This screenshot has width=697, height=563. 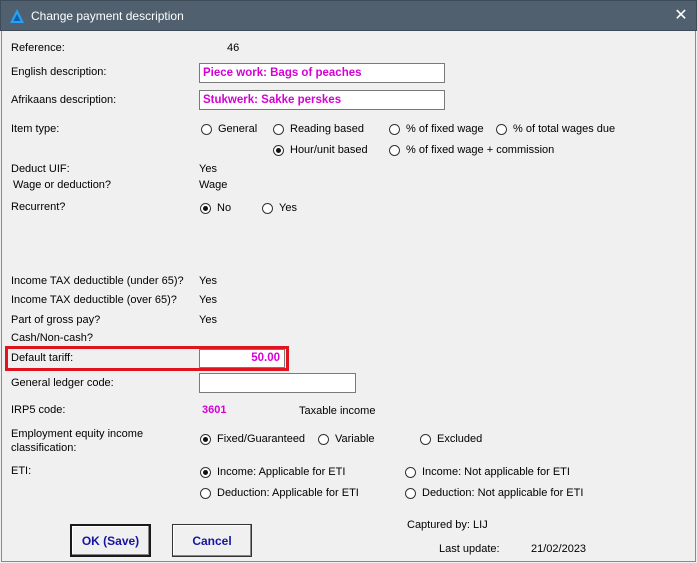 What do you see at coordinates (208, 300) in the screenshot?
I see `tax-over-65-value: Yes` at bounding box center [208, 300].